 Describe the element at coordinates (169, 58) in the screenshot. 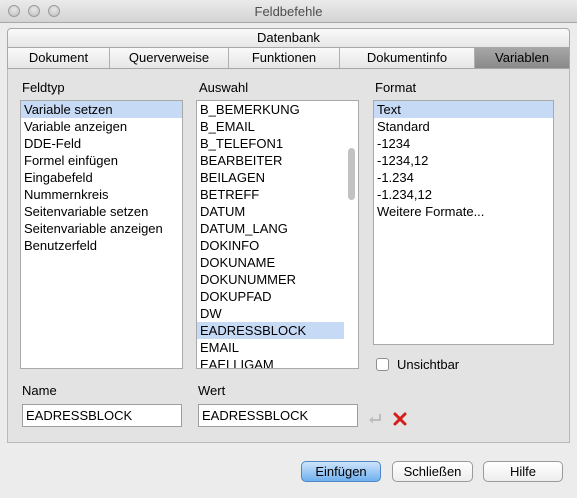

I see `tab-querverweise: Querverweise` at that location.